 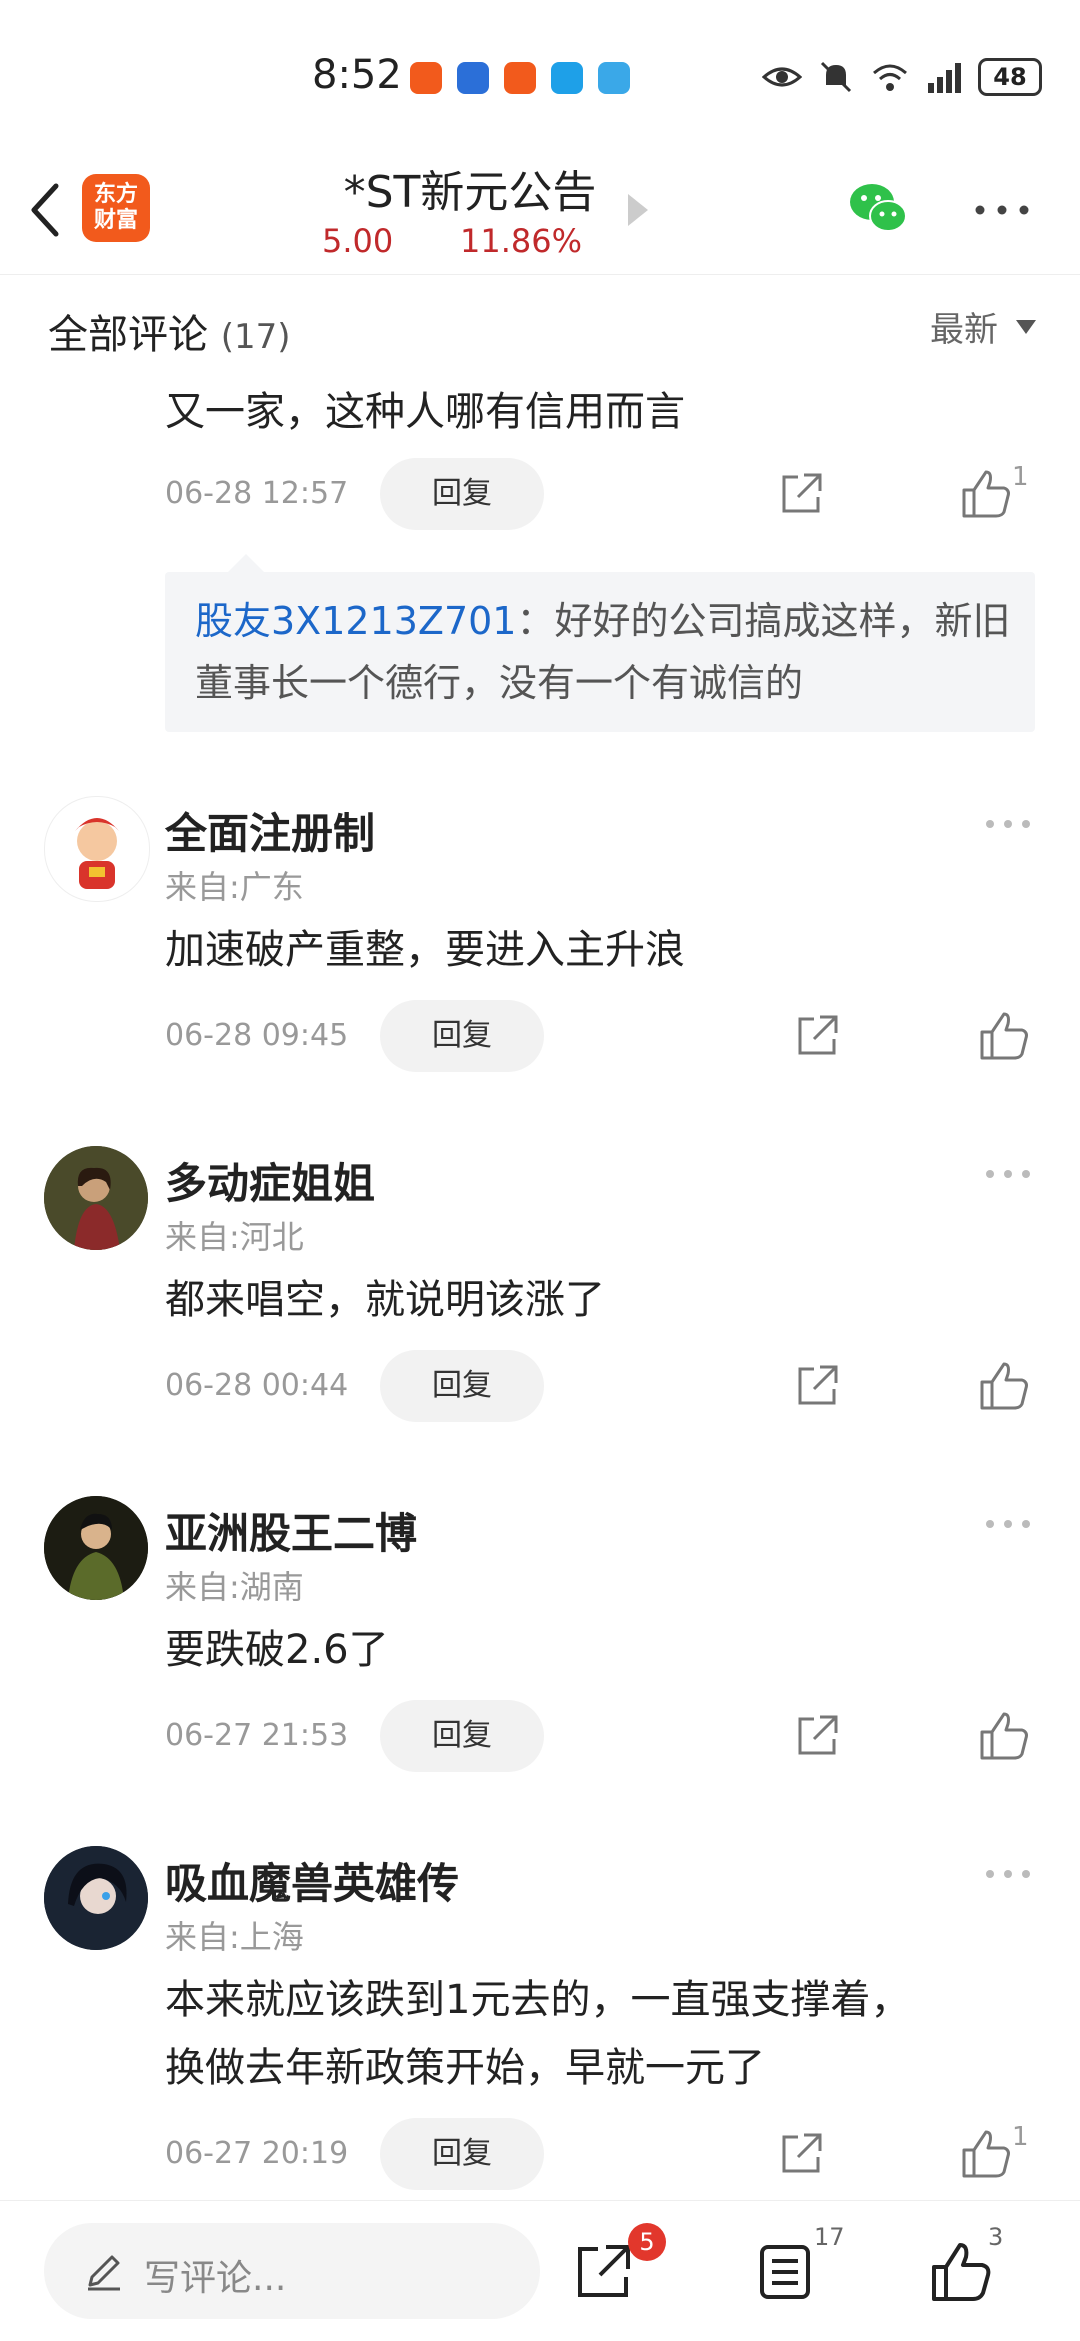 What do you see at coordinates (1026, 326) in the screenshot?
I see `dropdown-arrow-icon` at bounding box center [1026, 326].